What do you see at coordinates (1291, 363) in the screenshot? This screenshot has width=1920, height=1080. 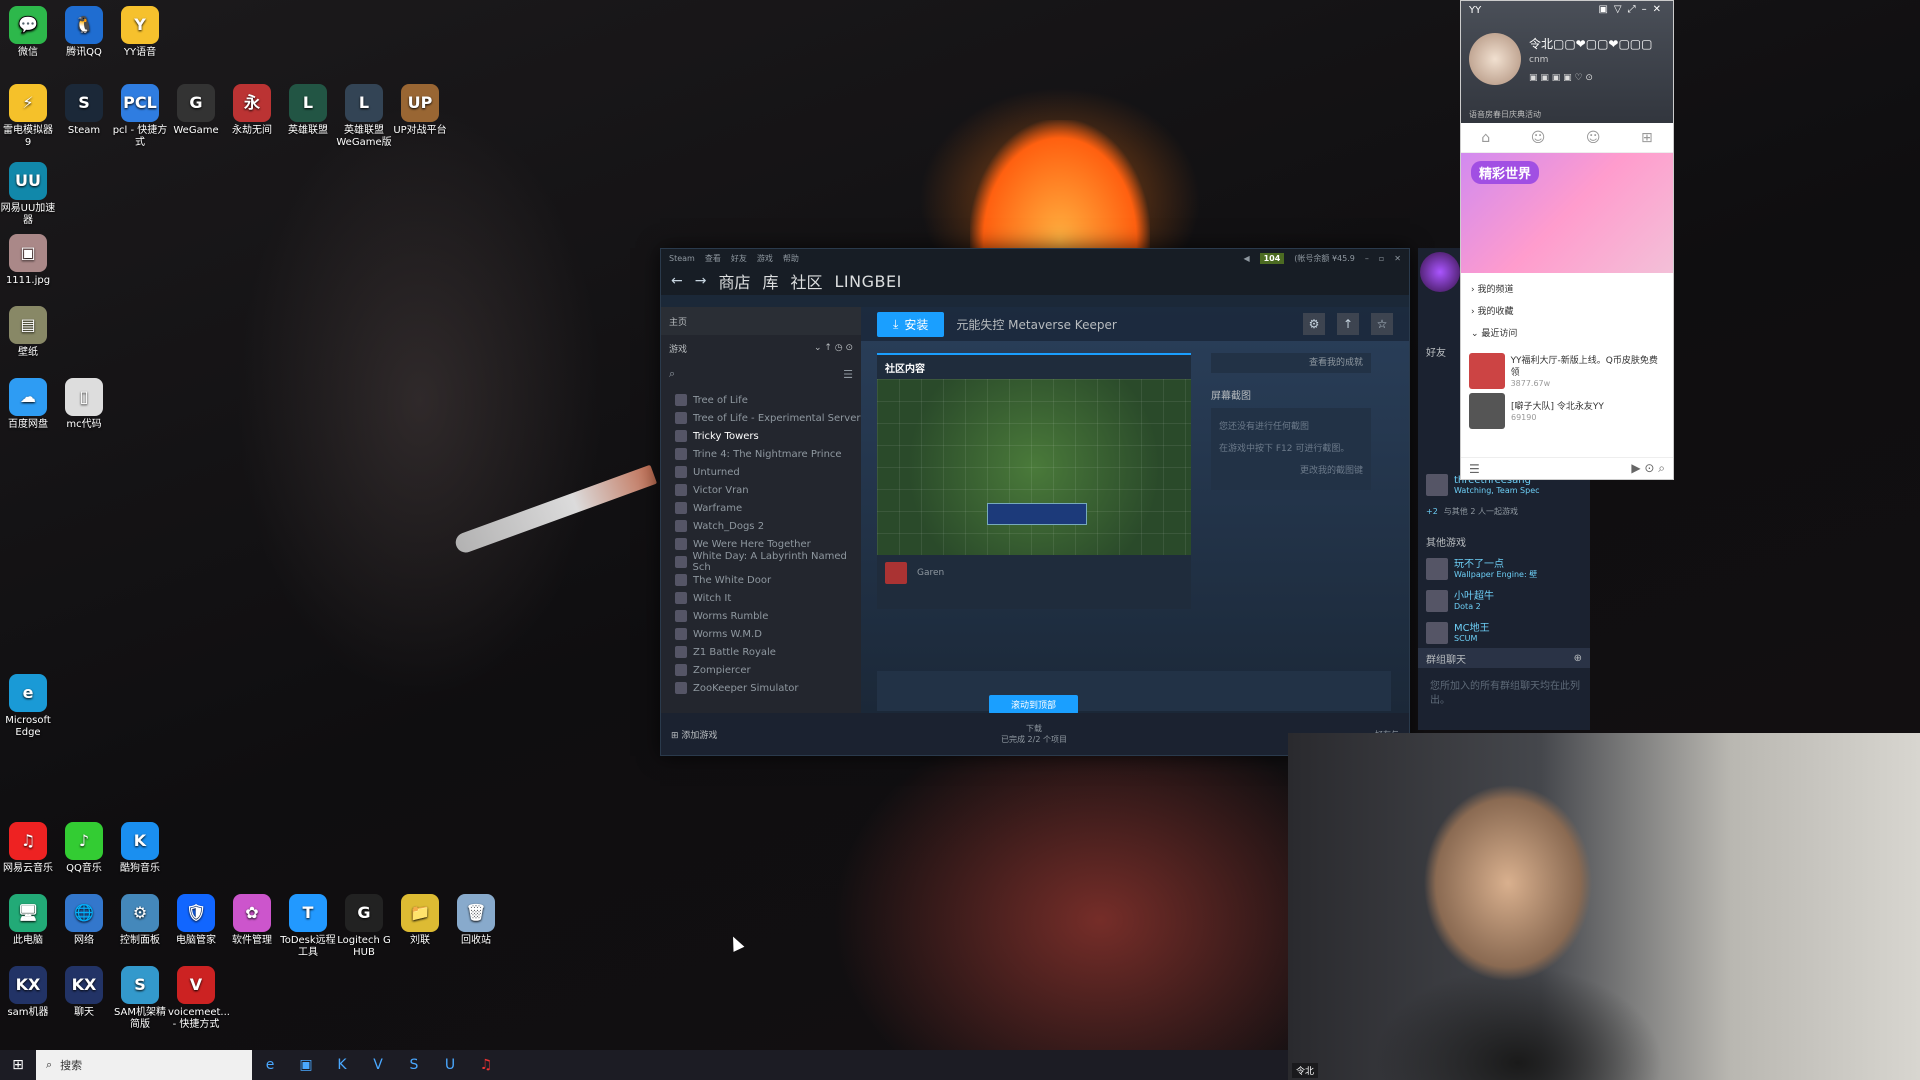 I see `view-achievements-link: 查看我的成就` at bounding box center [1291, 363].